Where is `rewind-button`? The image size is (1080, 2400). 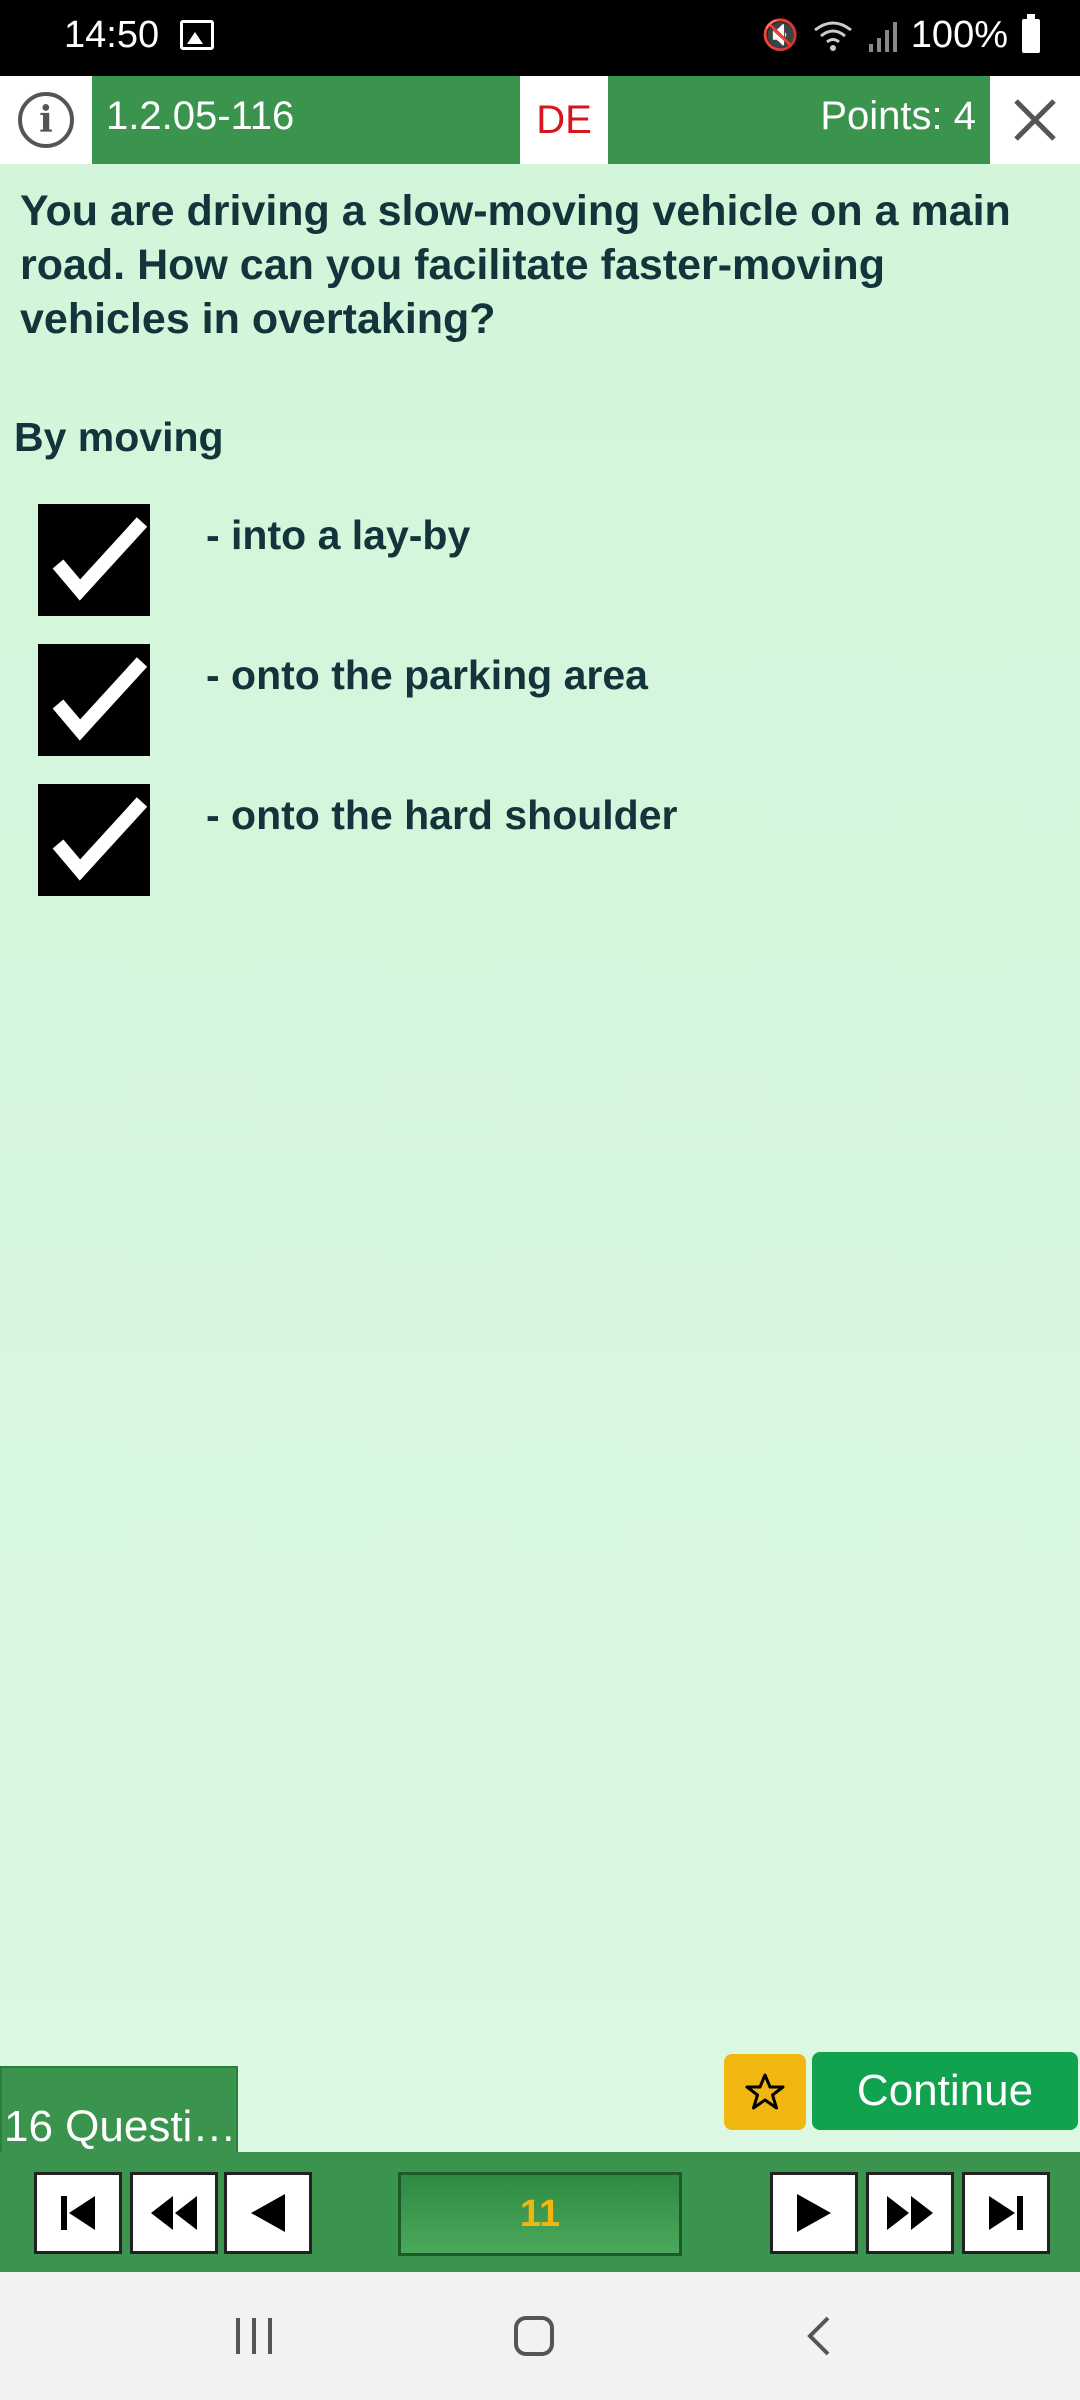 rewind-button is located at coordinates (174, 2213).